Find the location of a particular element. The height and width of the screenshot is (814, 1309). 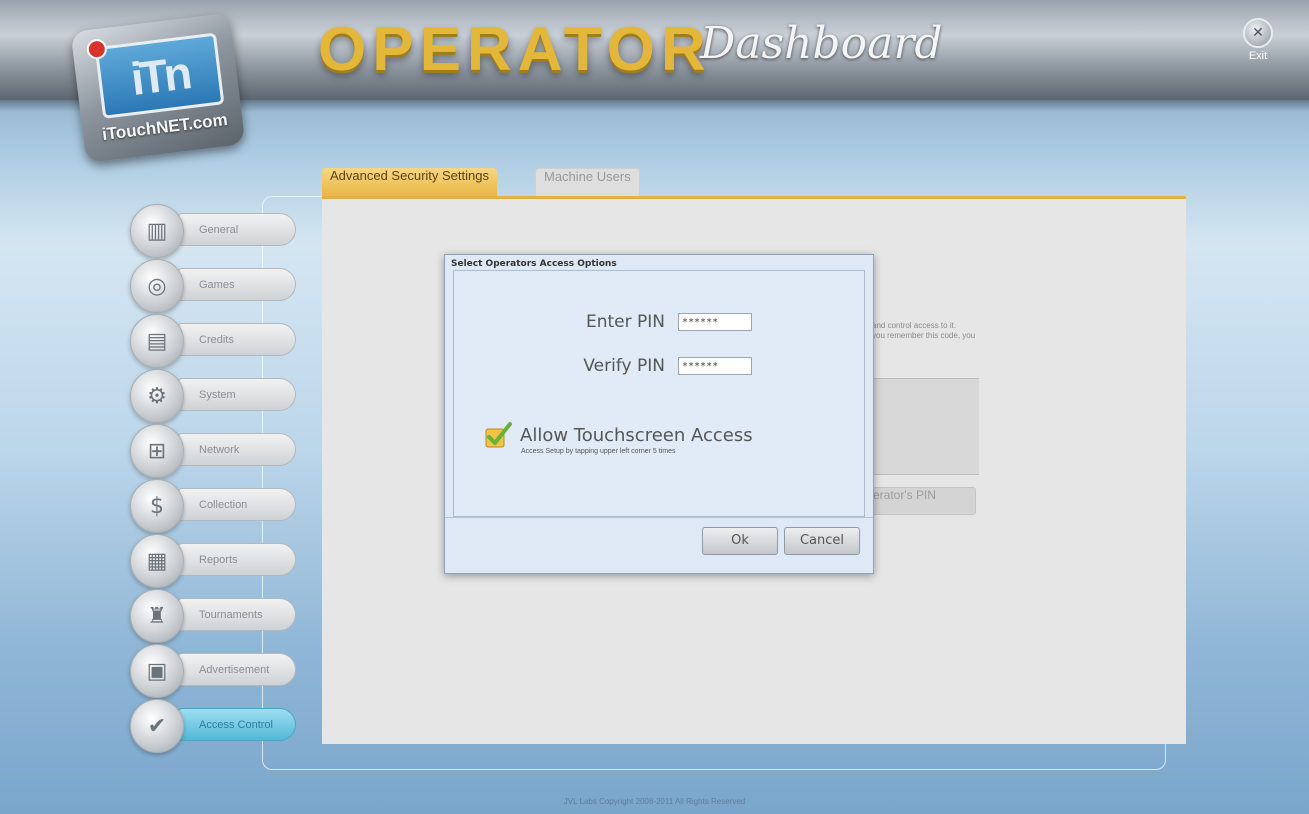

report-icon: ▦ is located at coordinates (157, 561).